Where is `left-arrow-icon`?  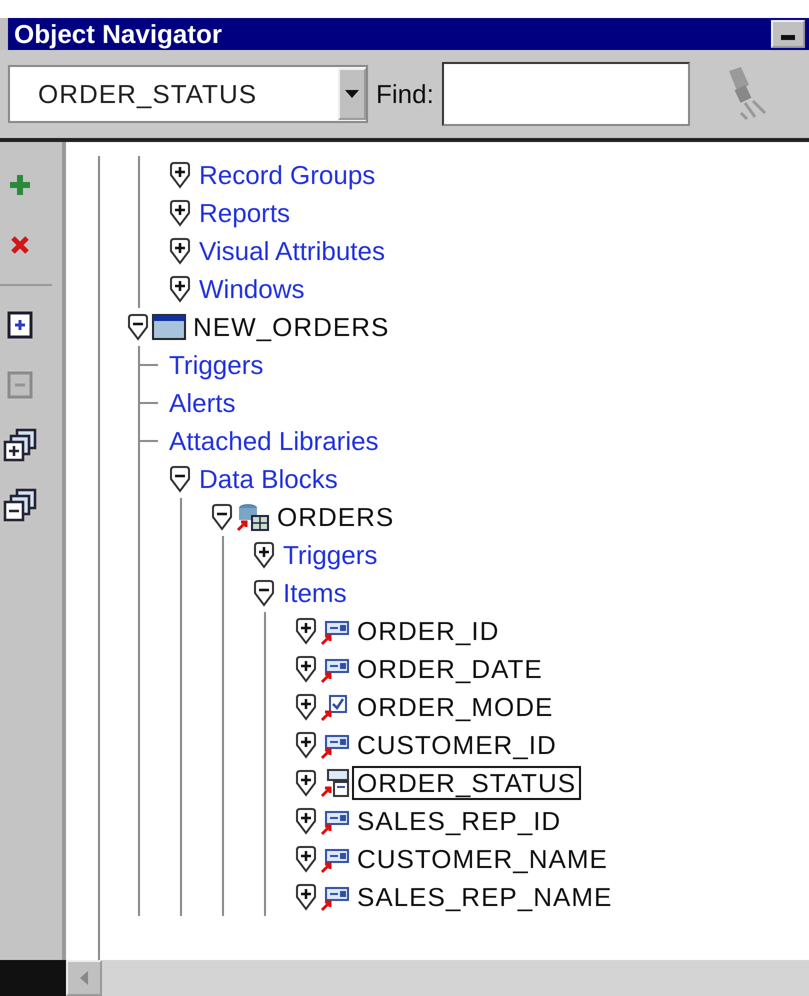
left-arrow-icon is located at coordinates (84, 978).